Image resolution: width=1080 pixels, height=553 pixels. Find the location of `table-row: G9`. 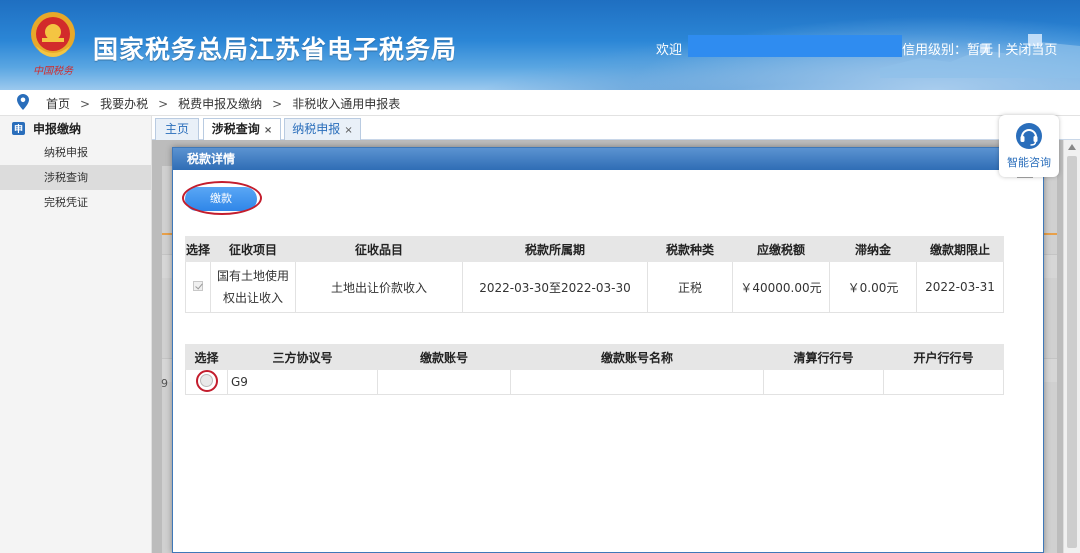

table-row: G9 is located at coordinates (594, 382).